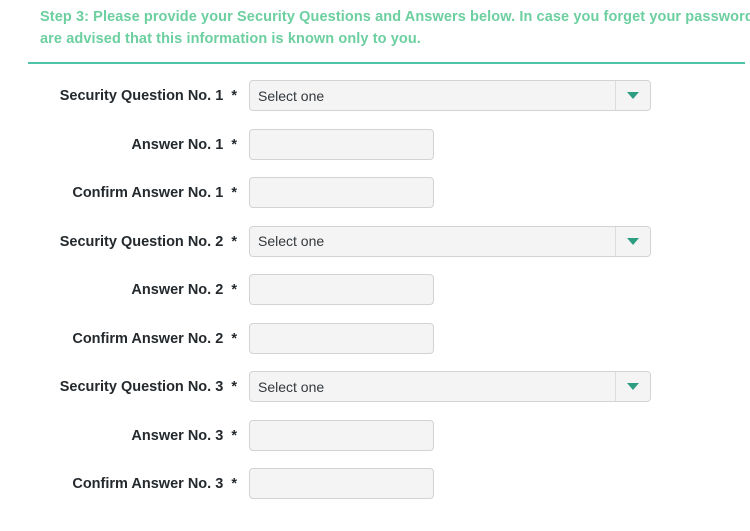 This screenshot has width=750, height=531. I want to click on field-label-security-question-2: Security Question No. 2 *, so click(118, 242).